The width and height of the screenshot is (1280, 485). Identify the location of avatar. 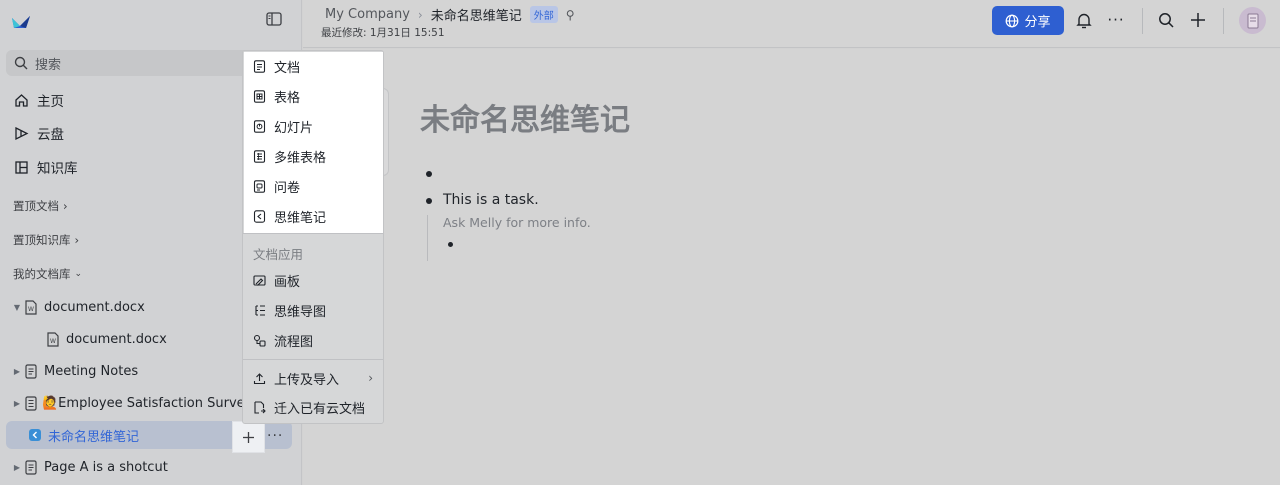
(1252, 20).